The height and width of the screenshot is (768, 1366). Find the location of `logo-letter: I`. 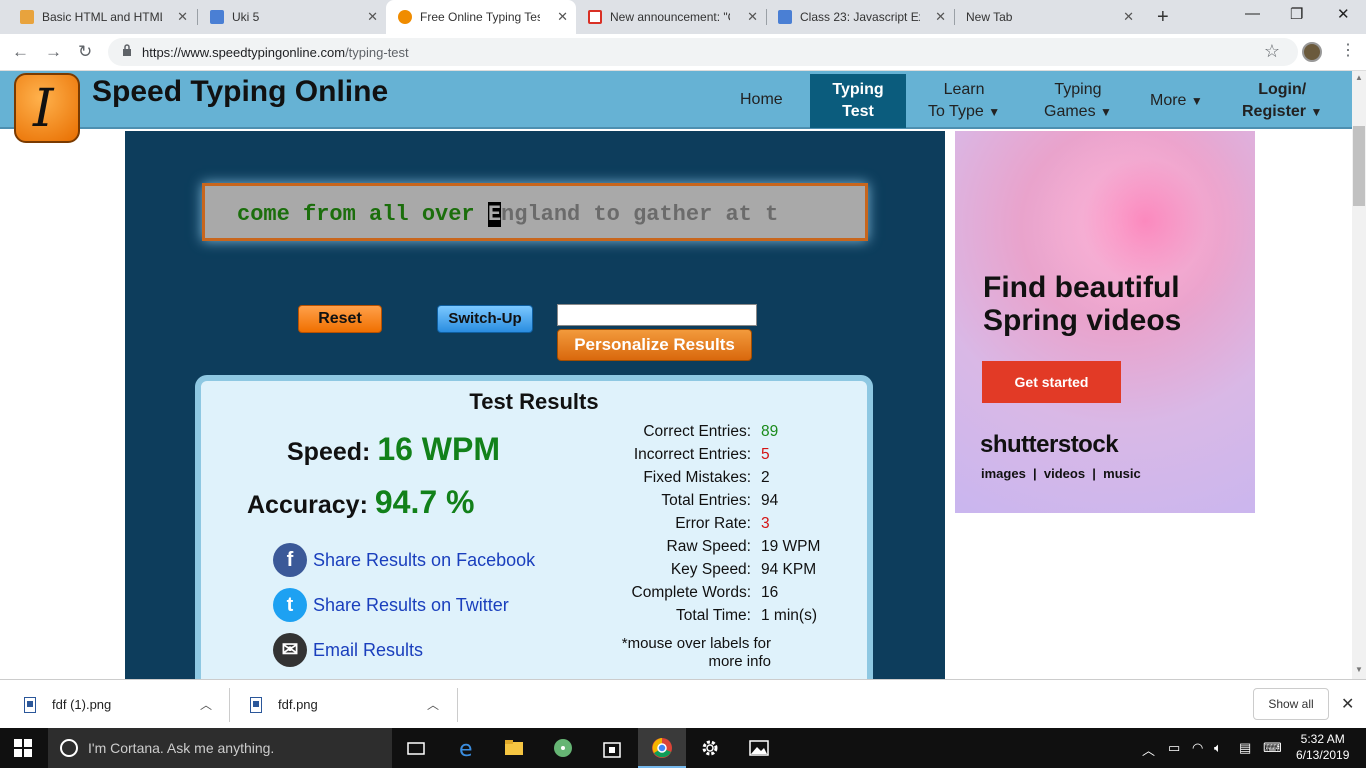

logo-letter: I is located at coordinates (43, 109).